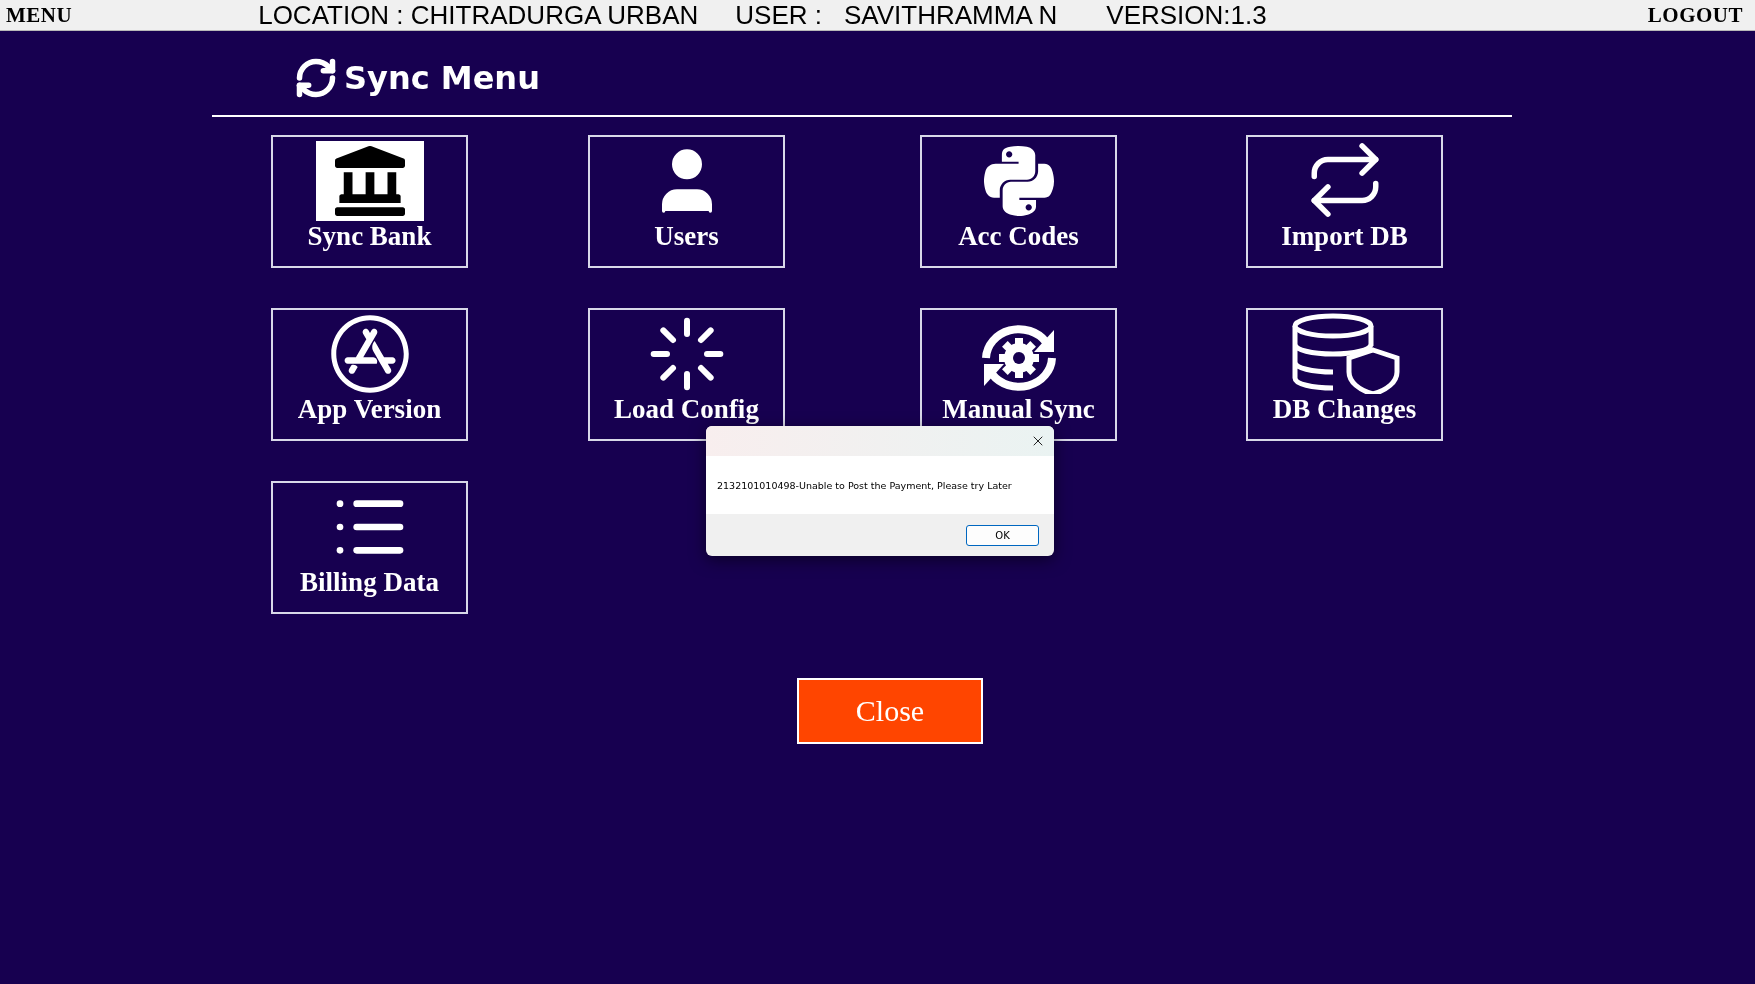 This screenshot has height=984, width=1755. Describe the element at coordinates (686, 201) in the screenshot. I see `menu-tile: Users` at that location.